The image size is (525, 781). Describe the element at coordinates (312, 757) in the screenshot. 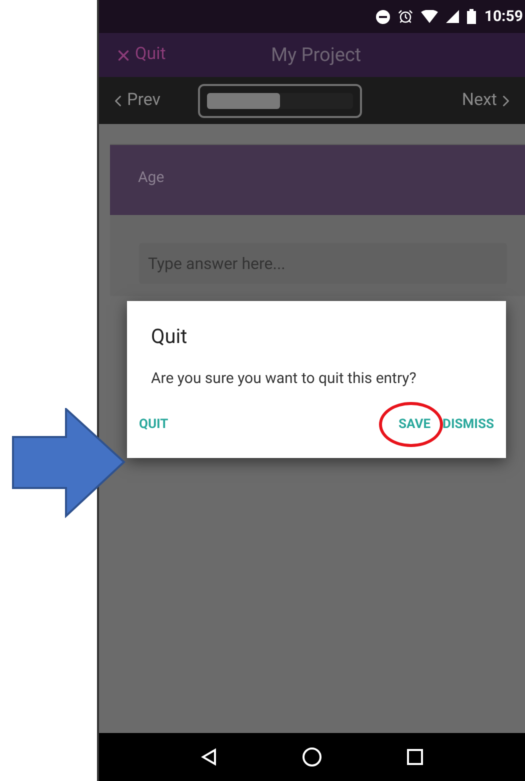

I see `home-icon` at that location.